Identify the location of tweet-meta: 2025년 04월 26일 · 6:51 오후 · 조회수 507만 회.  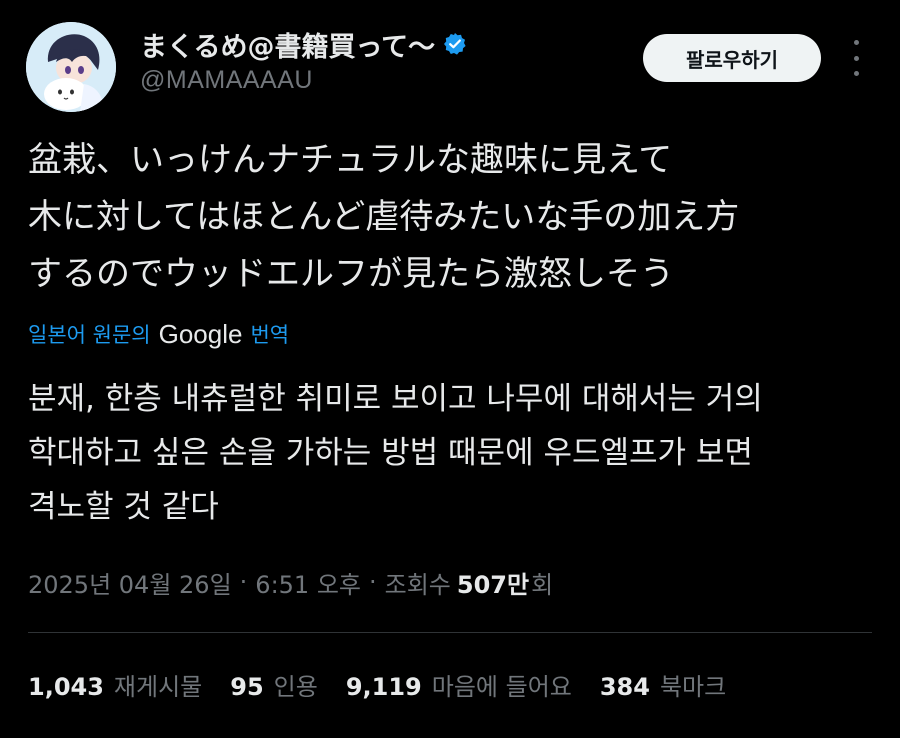
(290, 582).